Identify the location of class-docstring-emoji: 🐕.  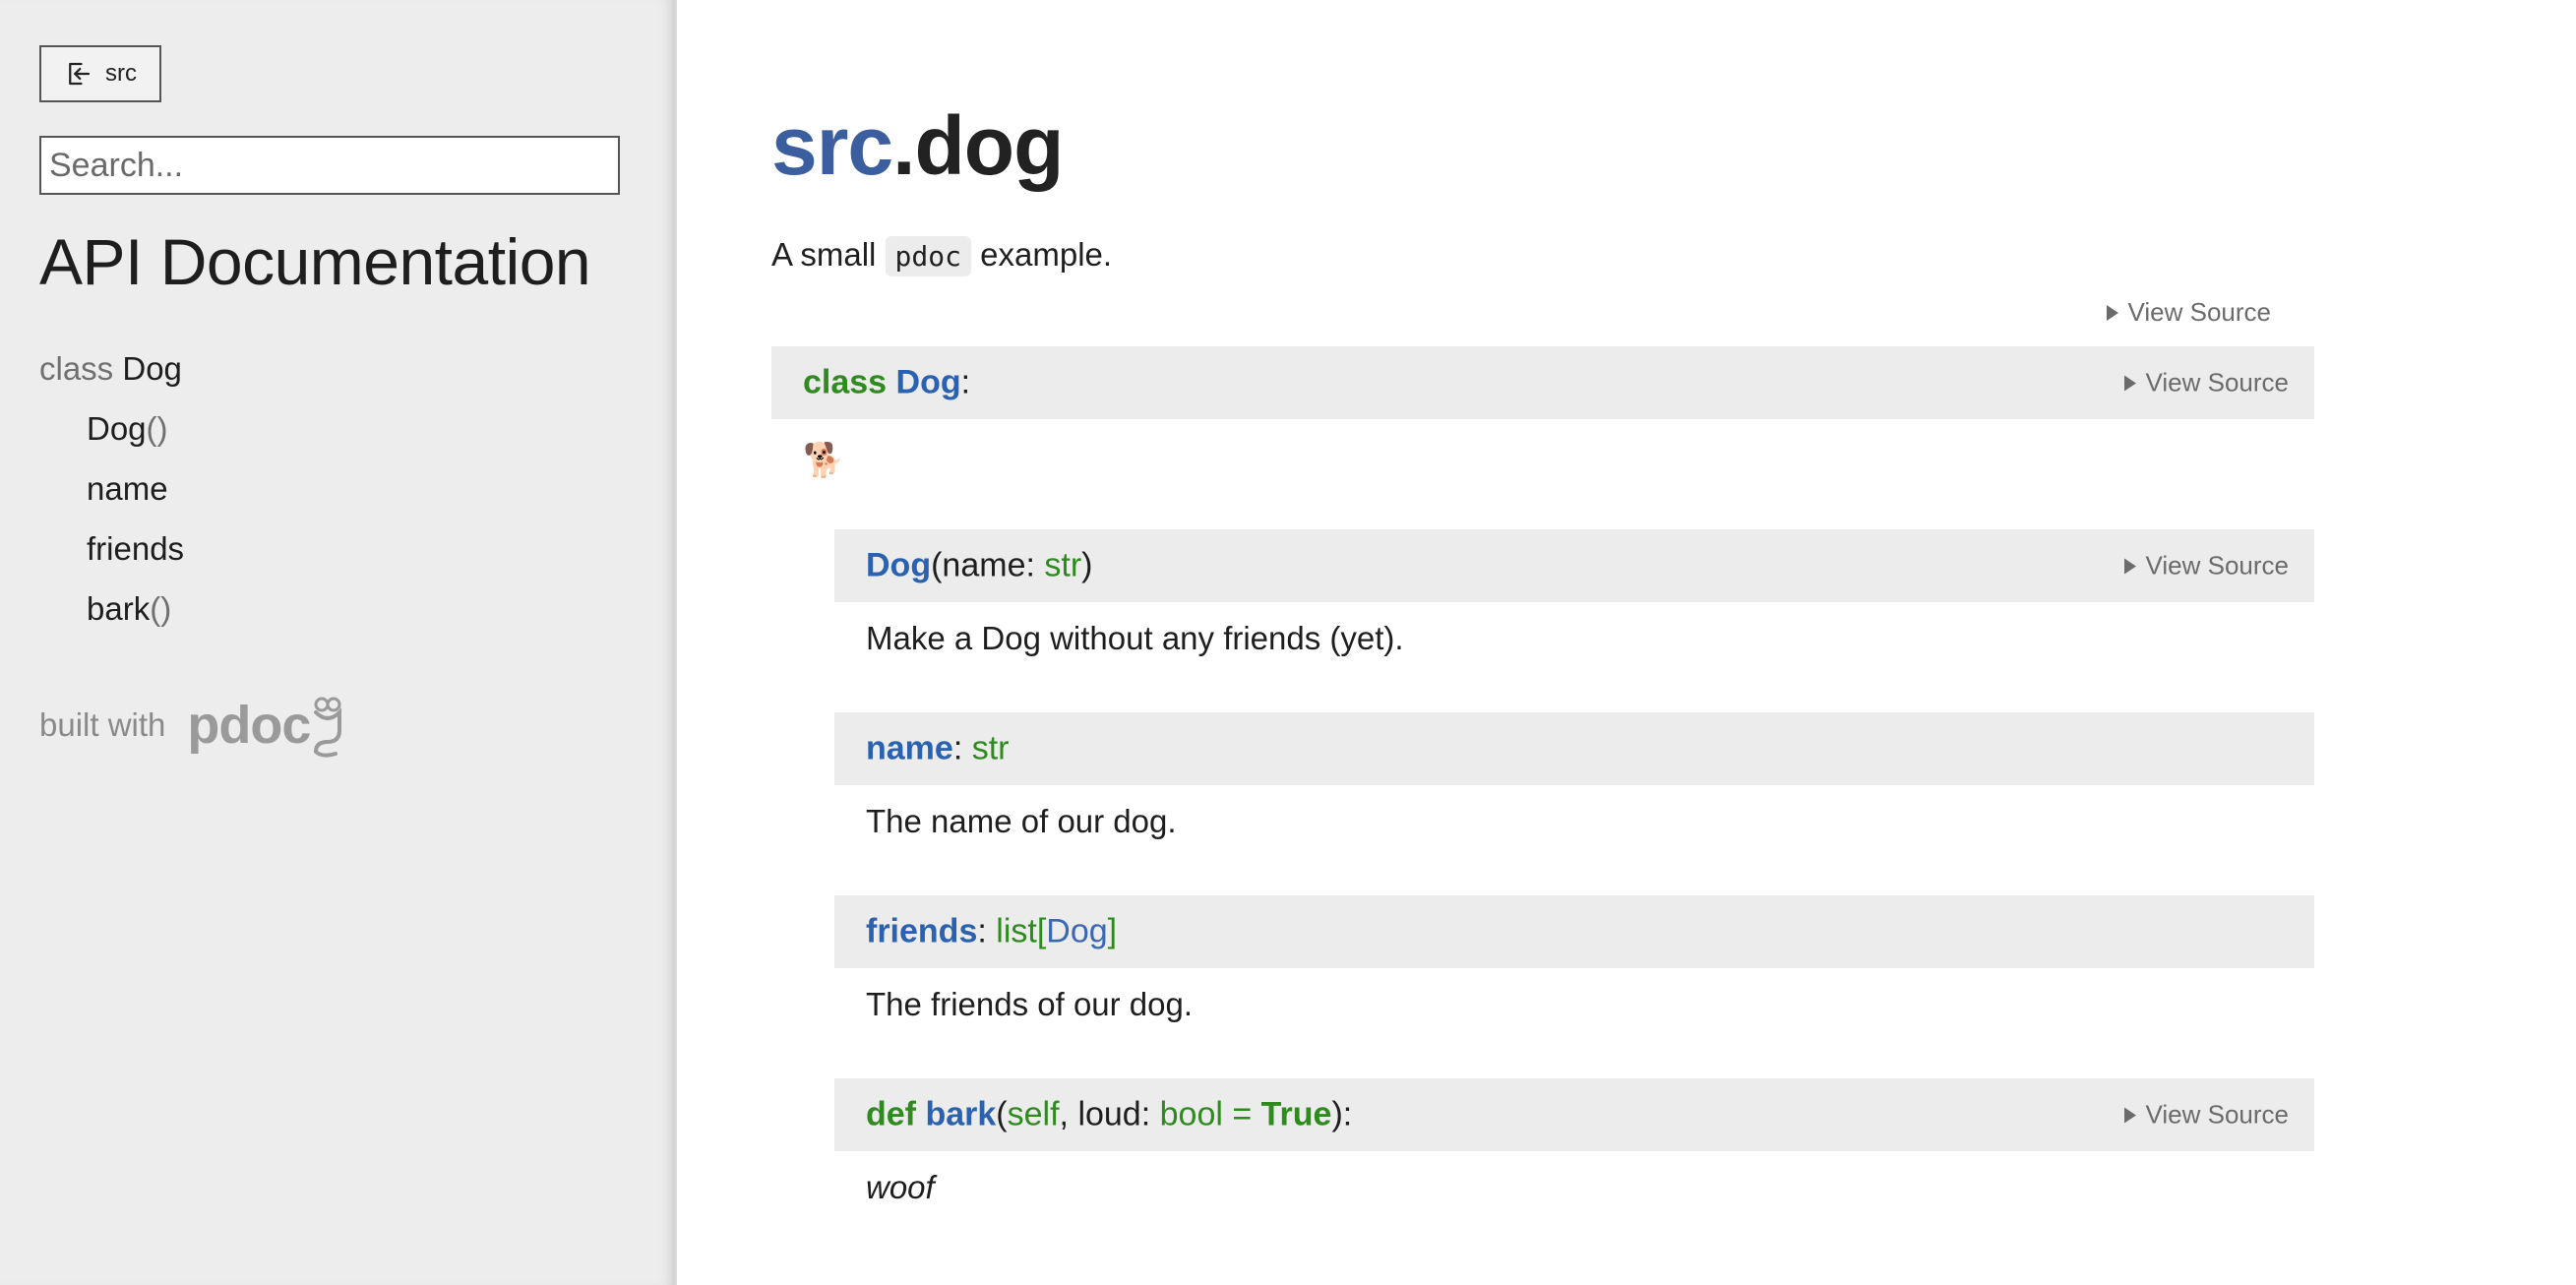
(824, 460).